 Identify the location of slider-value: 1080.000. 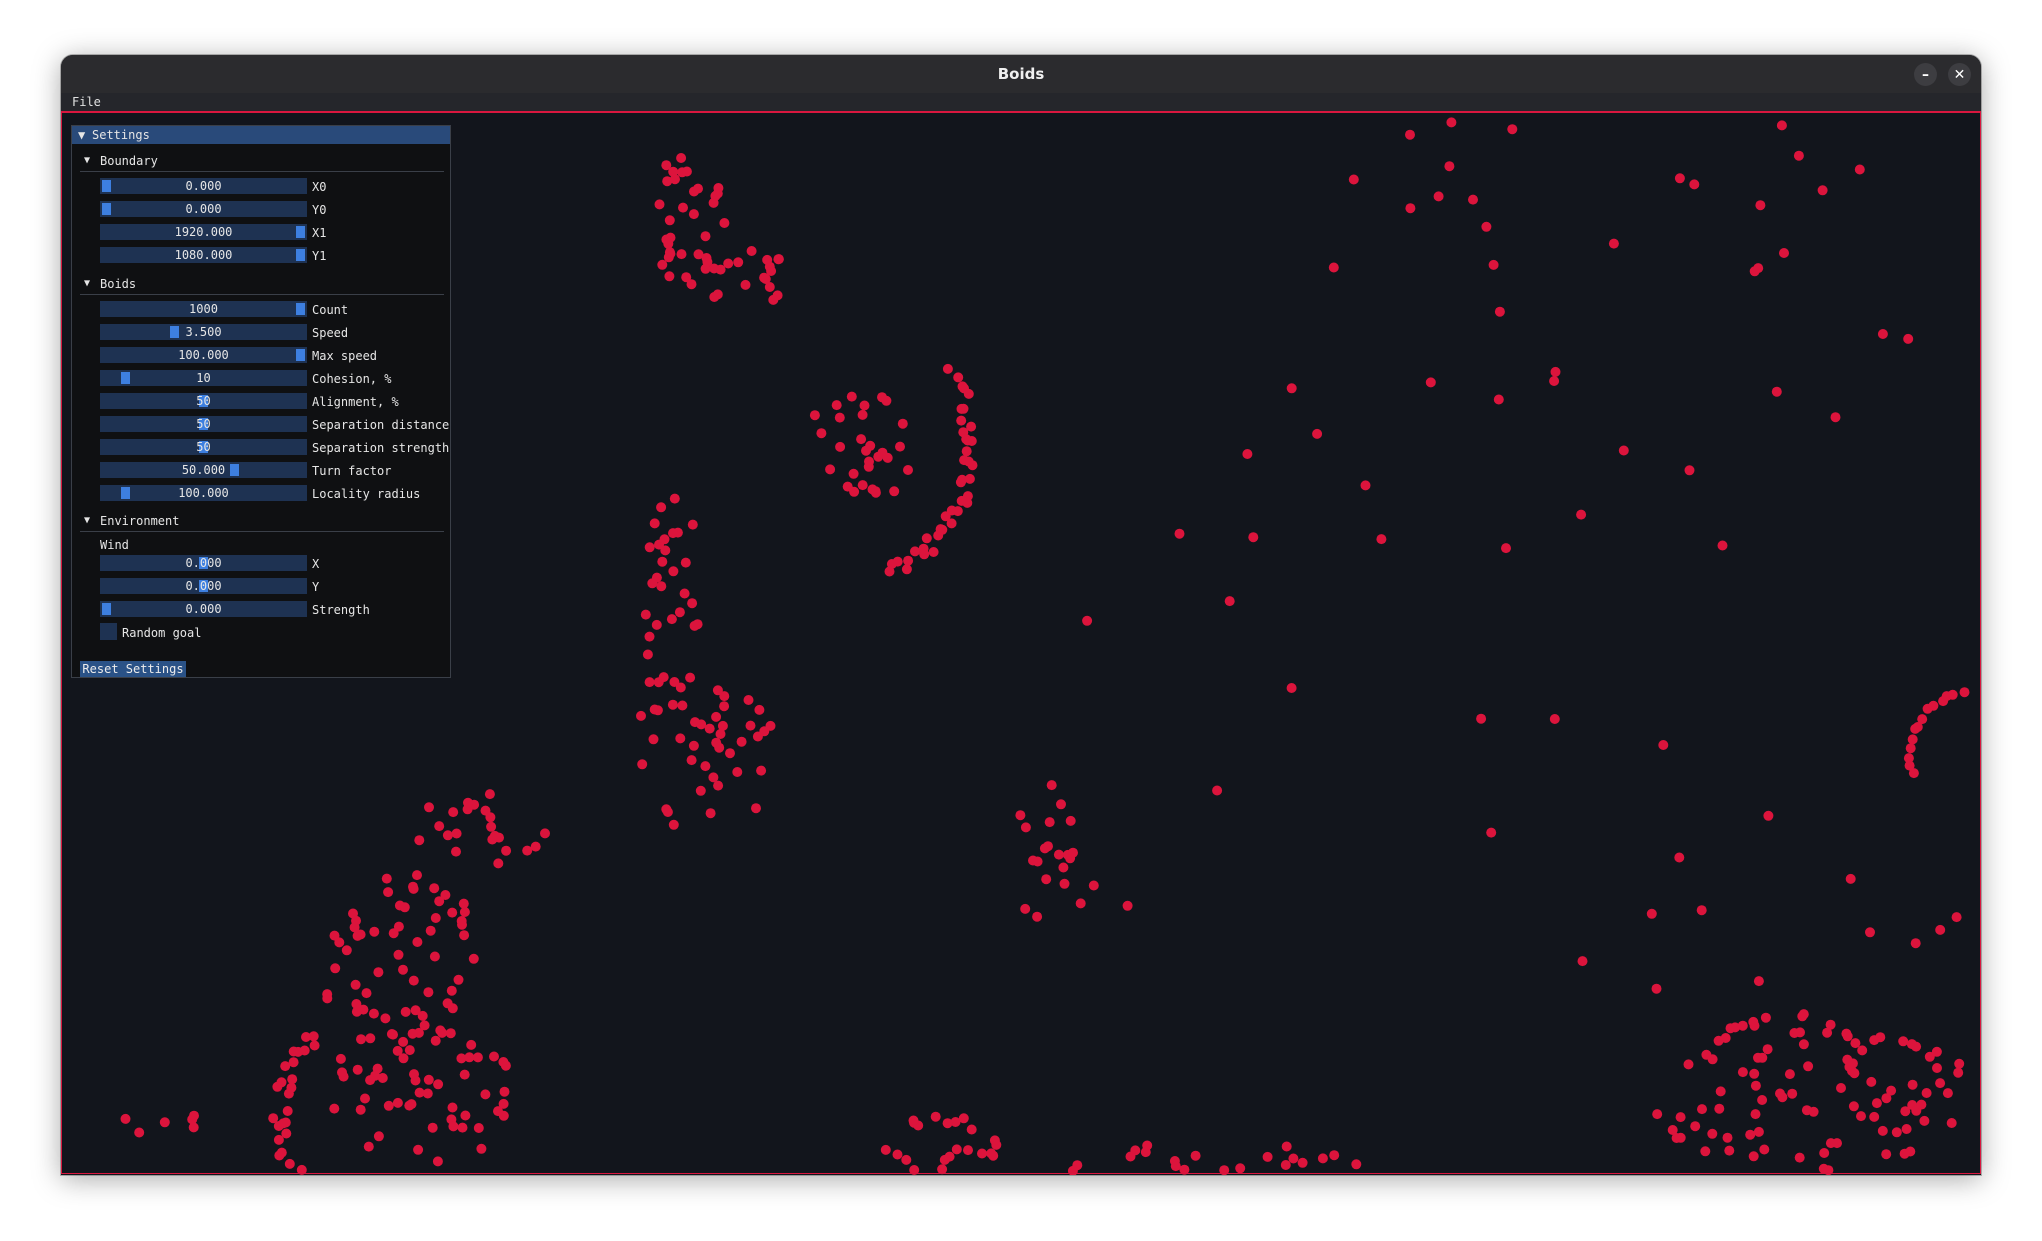
(203, 255).